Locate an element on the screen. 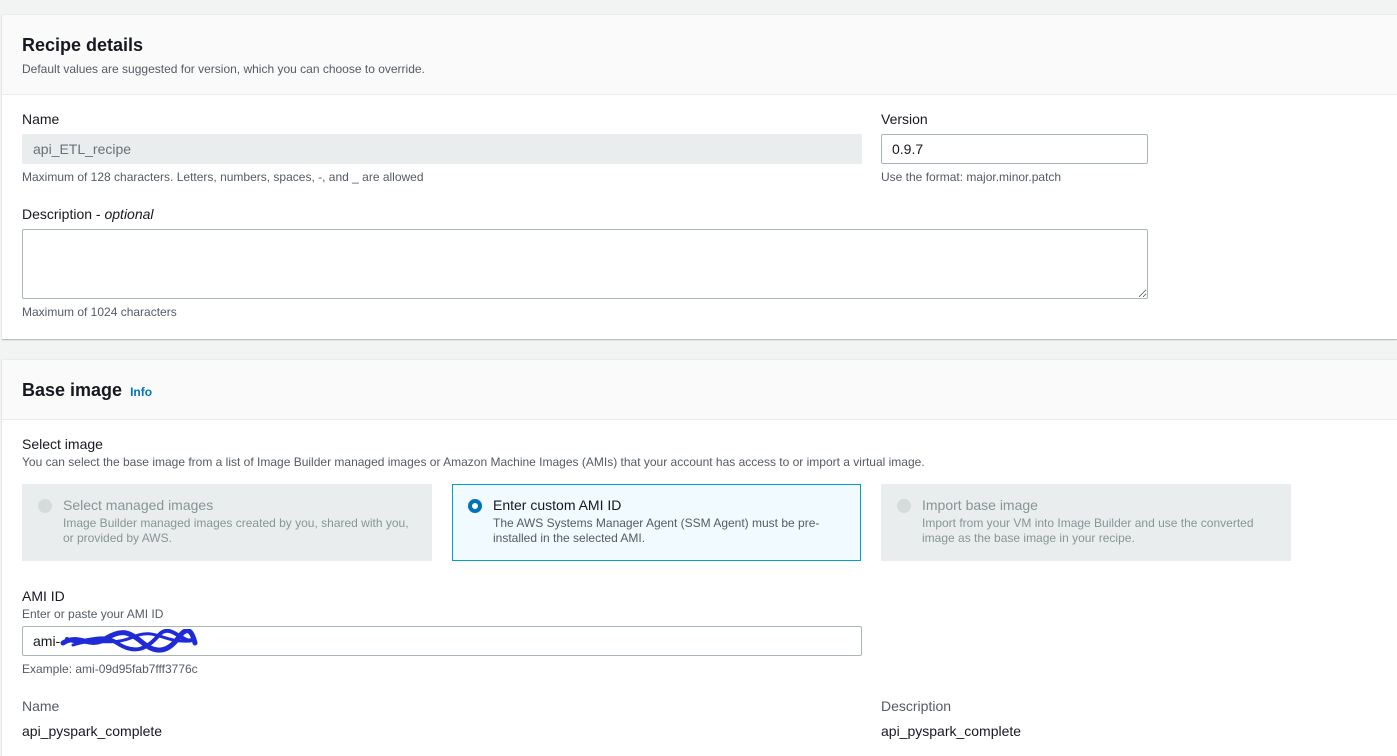  version-label: Version is located at coordinates (904, 119).